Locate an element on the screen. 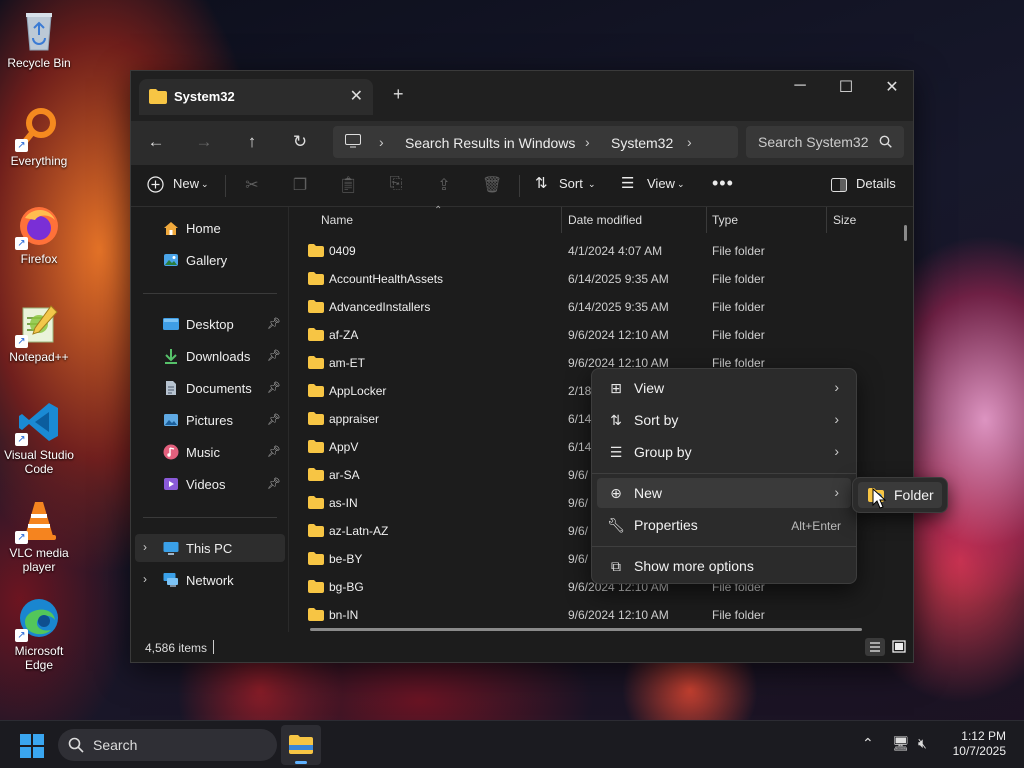 This screenshot has width=1024, height=768. search-box is located at coordinates (825, 142).